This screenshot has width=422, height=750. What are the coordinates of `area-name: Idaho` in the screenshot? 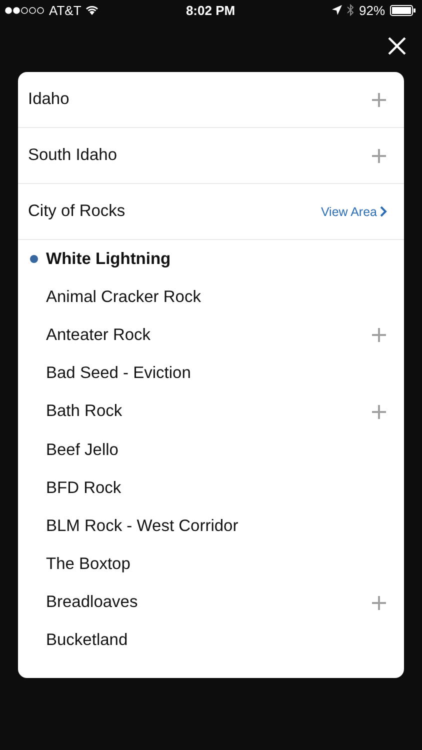 It's located at (199, 99).